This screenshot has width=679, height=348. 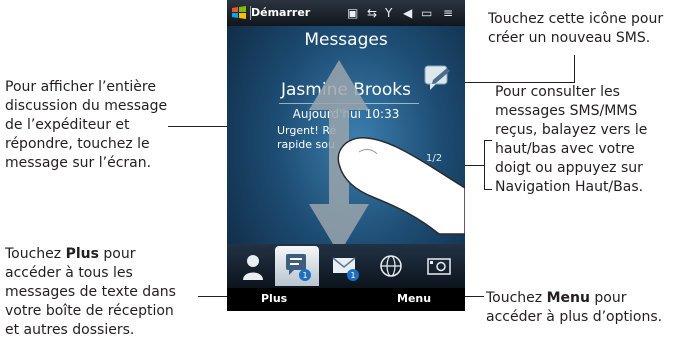 I want to click on leader-line-compose-v, so click(x=574, y=69).